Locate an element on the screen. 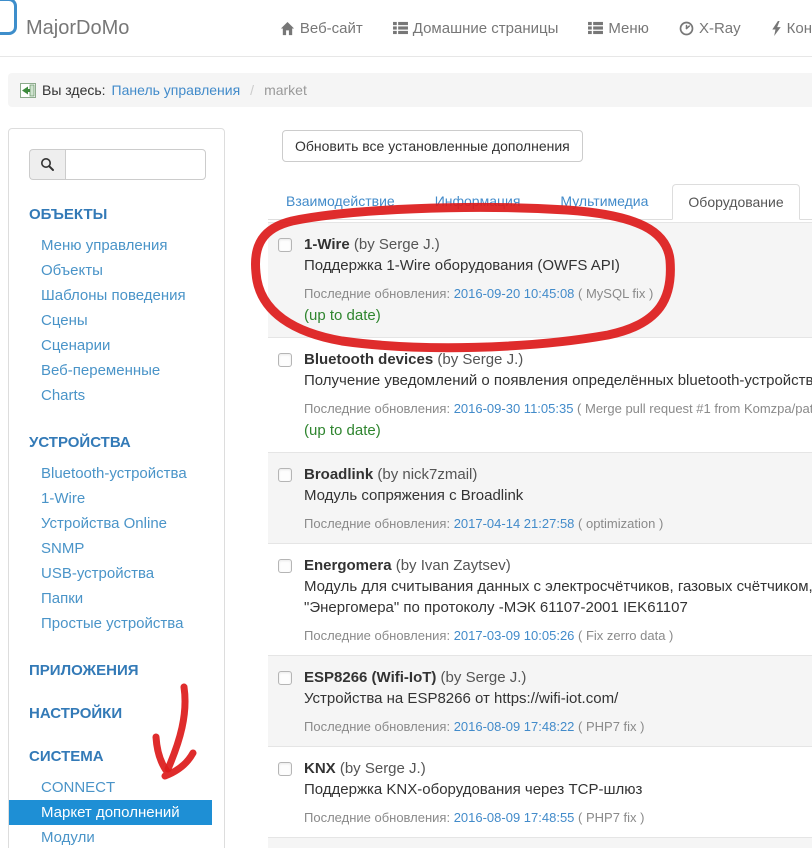  addon-title: KNX is located at coordinates (320, 768).